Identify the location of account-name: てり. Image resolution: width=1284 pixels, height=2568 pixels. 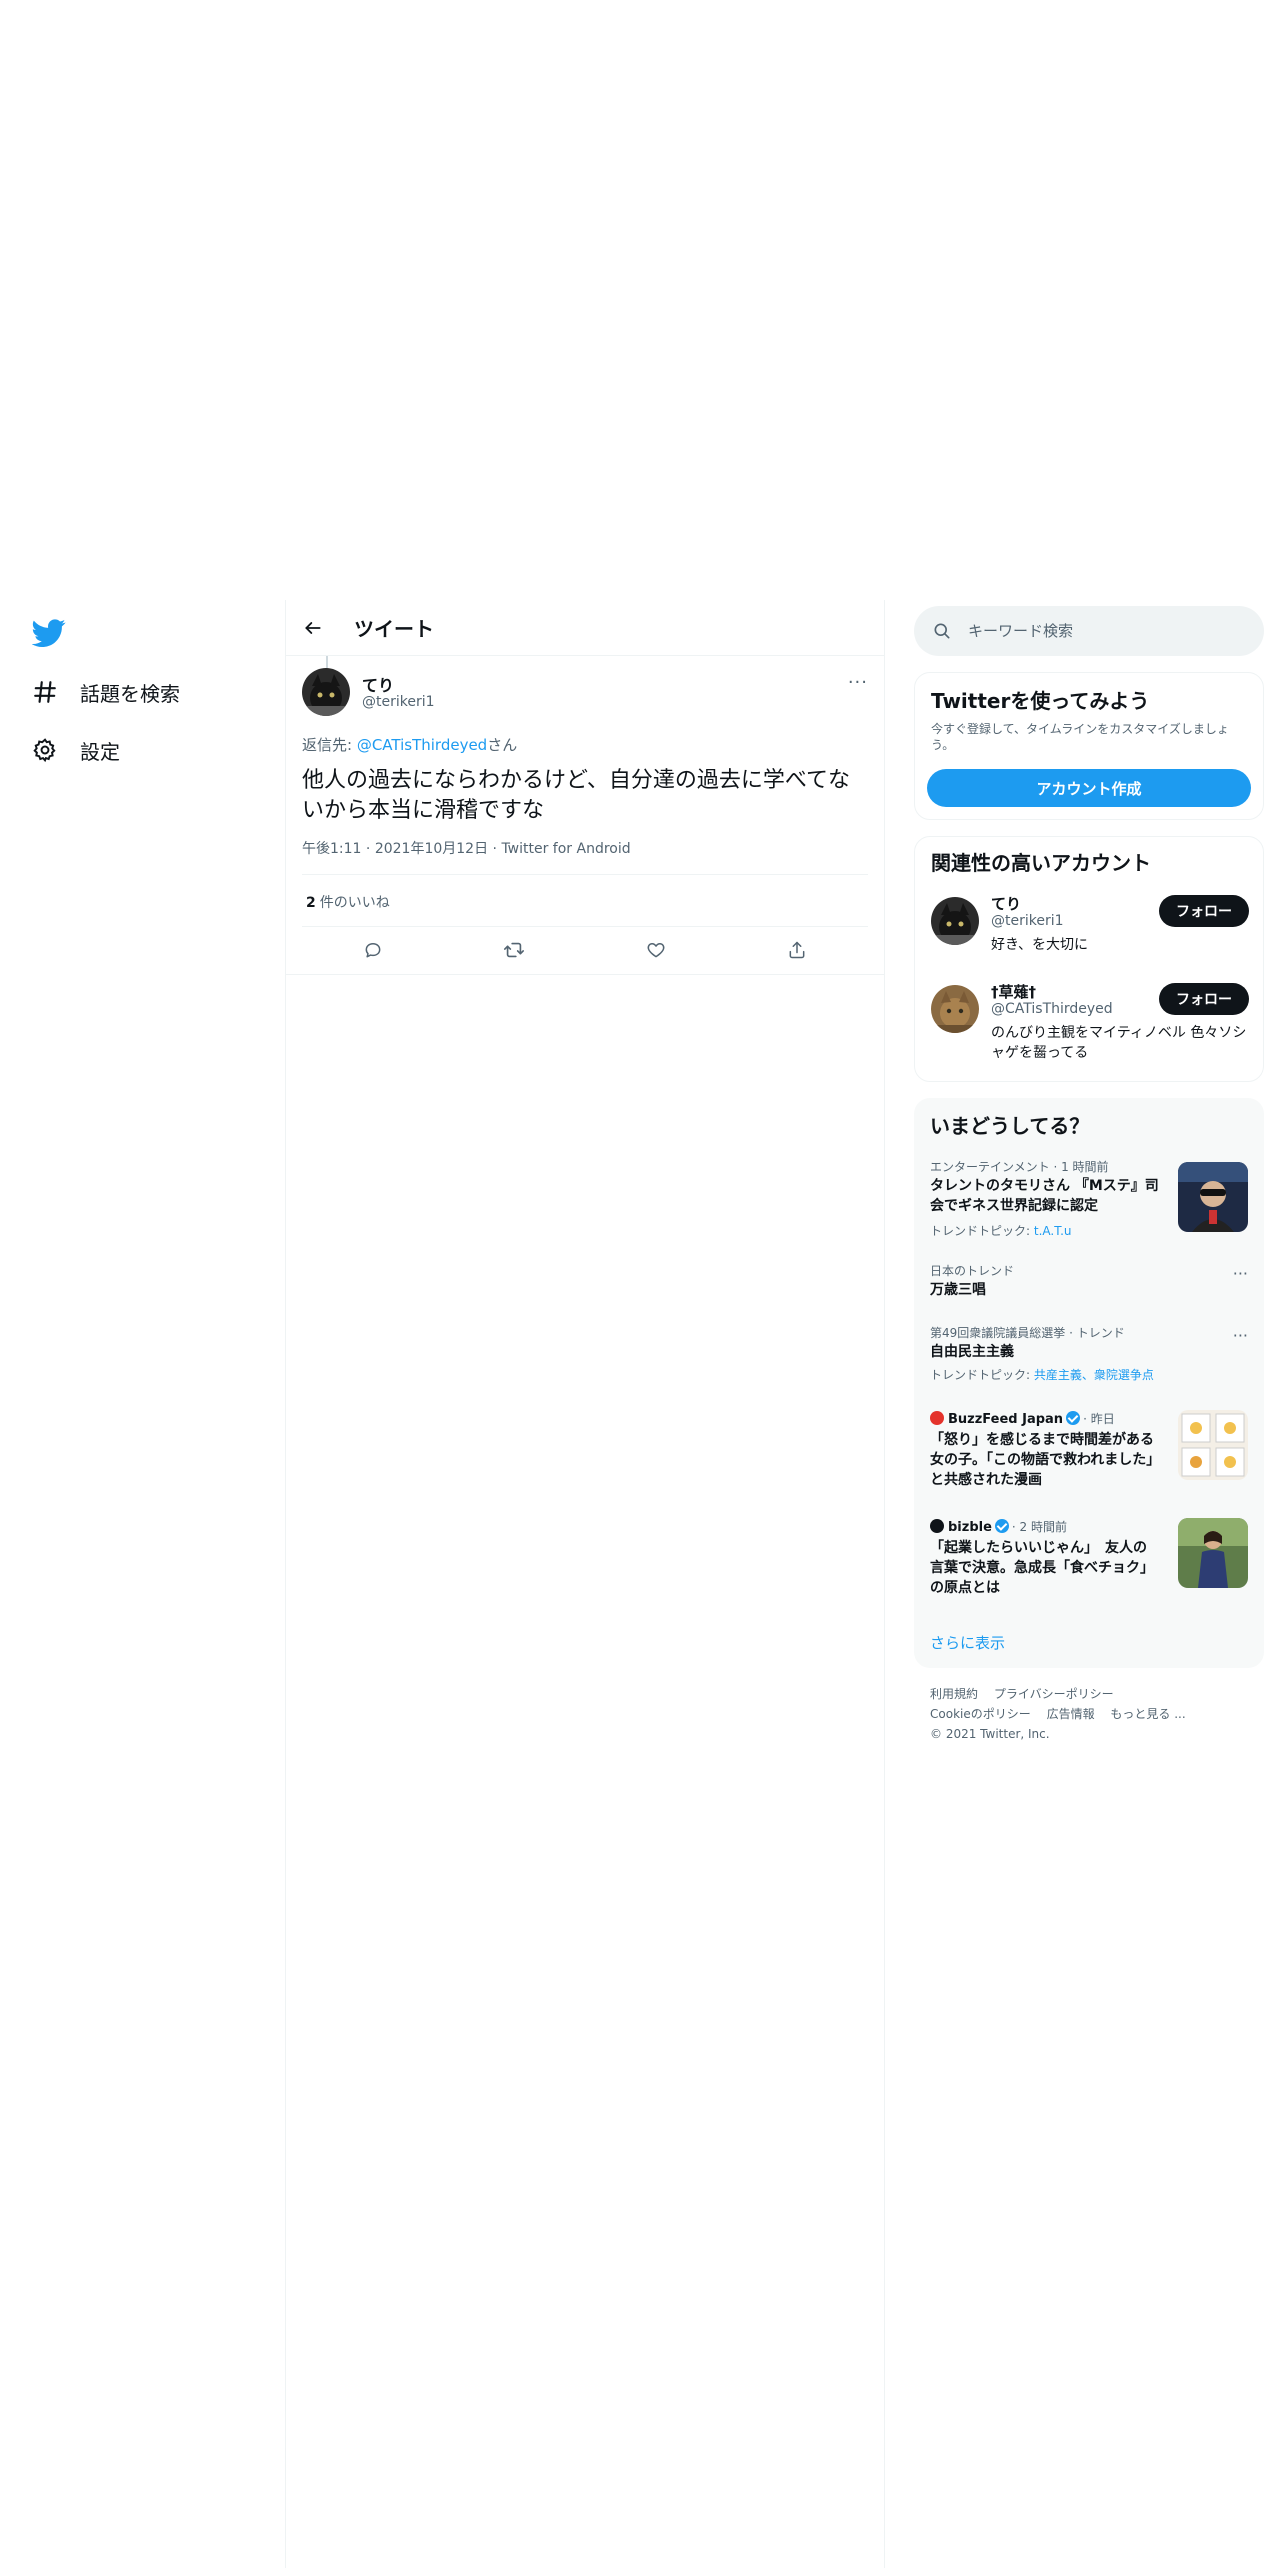
(1006, 903).